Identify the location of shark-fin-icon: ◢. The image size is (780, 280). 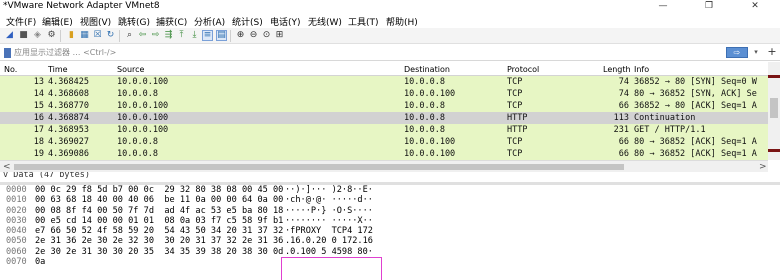
(9, 35).